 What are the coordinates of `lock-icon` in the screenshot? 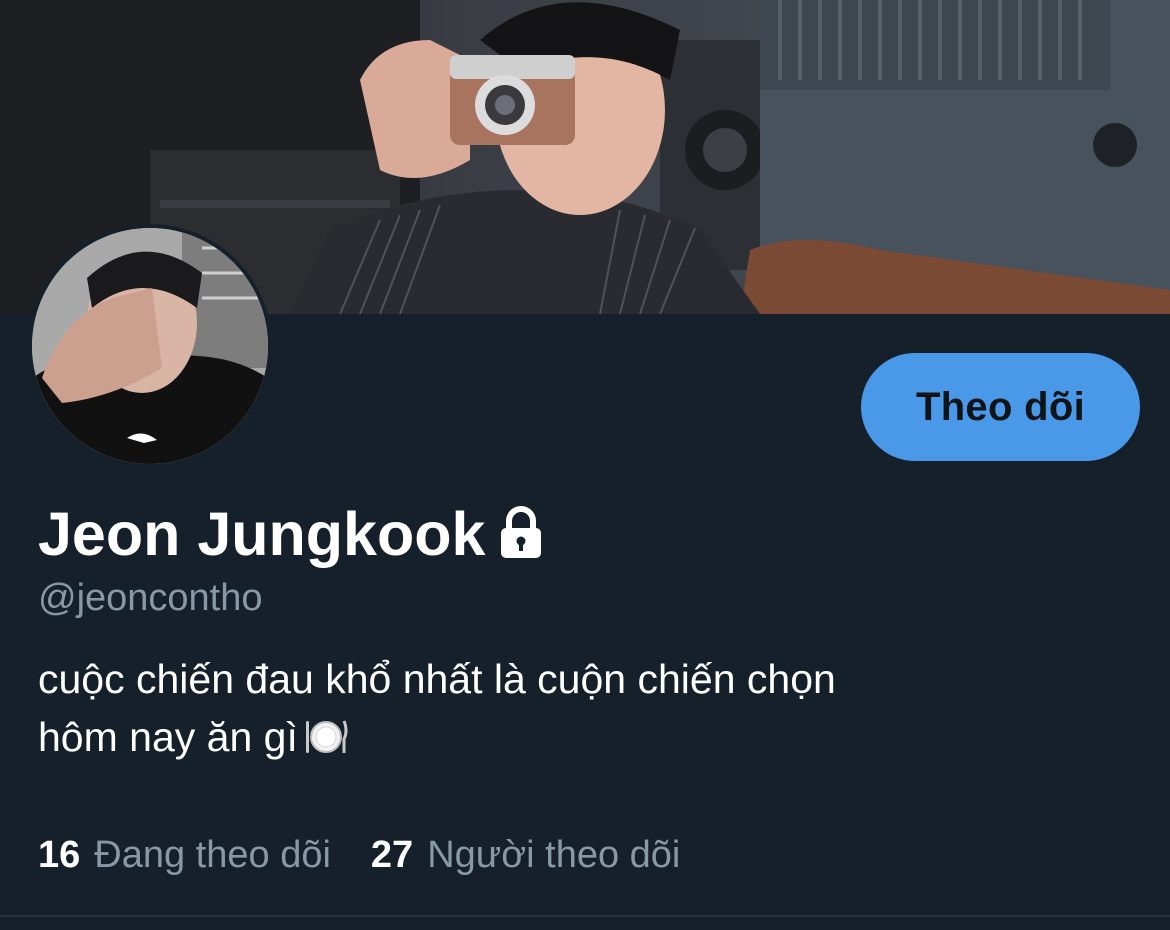 It's located at (521, 534).